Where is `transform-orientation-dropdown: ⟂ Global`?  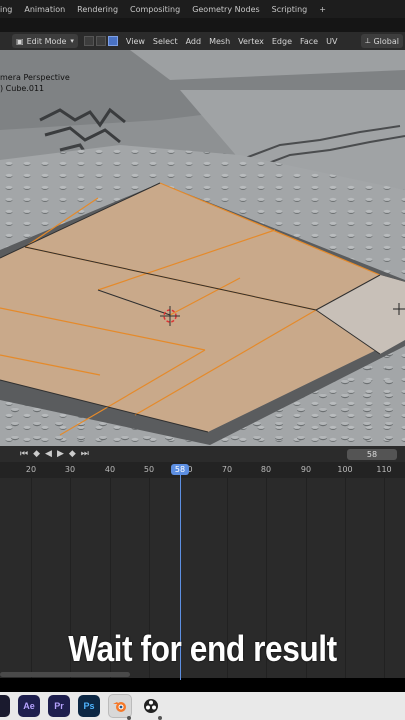 transform-orientation-dropdown: ⟂ Global is located at coordinates (382, 41).